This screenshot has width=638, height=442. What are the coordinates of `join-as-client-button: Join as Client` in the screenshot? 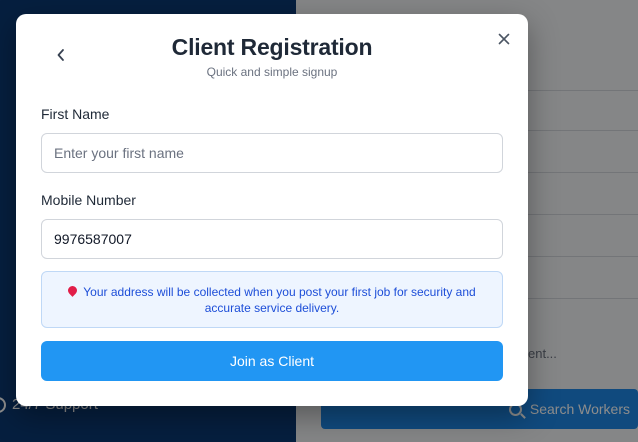 It's located at (272, 361).